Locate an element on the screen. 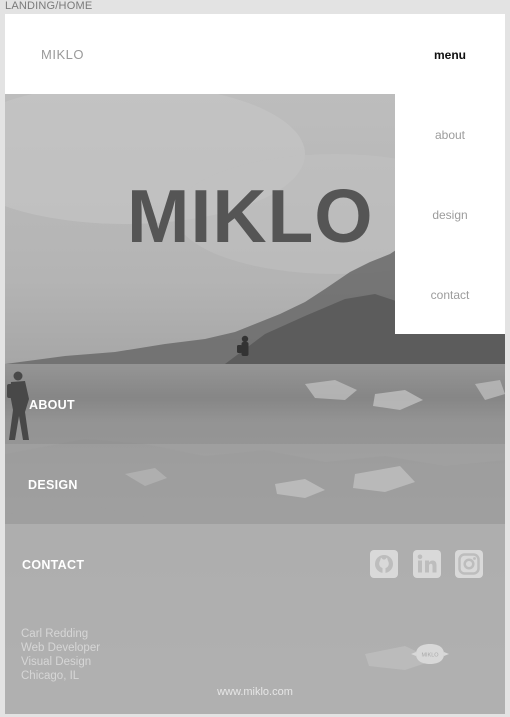 The height and width of the screenshot is (717, 510). about-section: ABOUT is located at coordinates (255, 404).